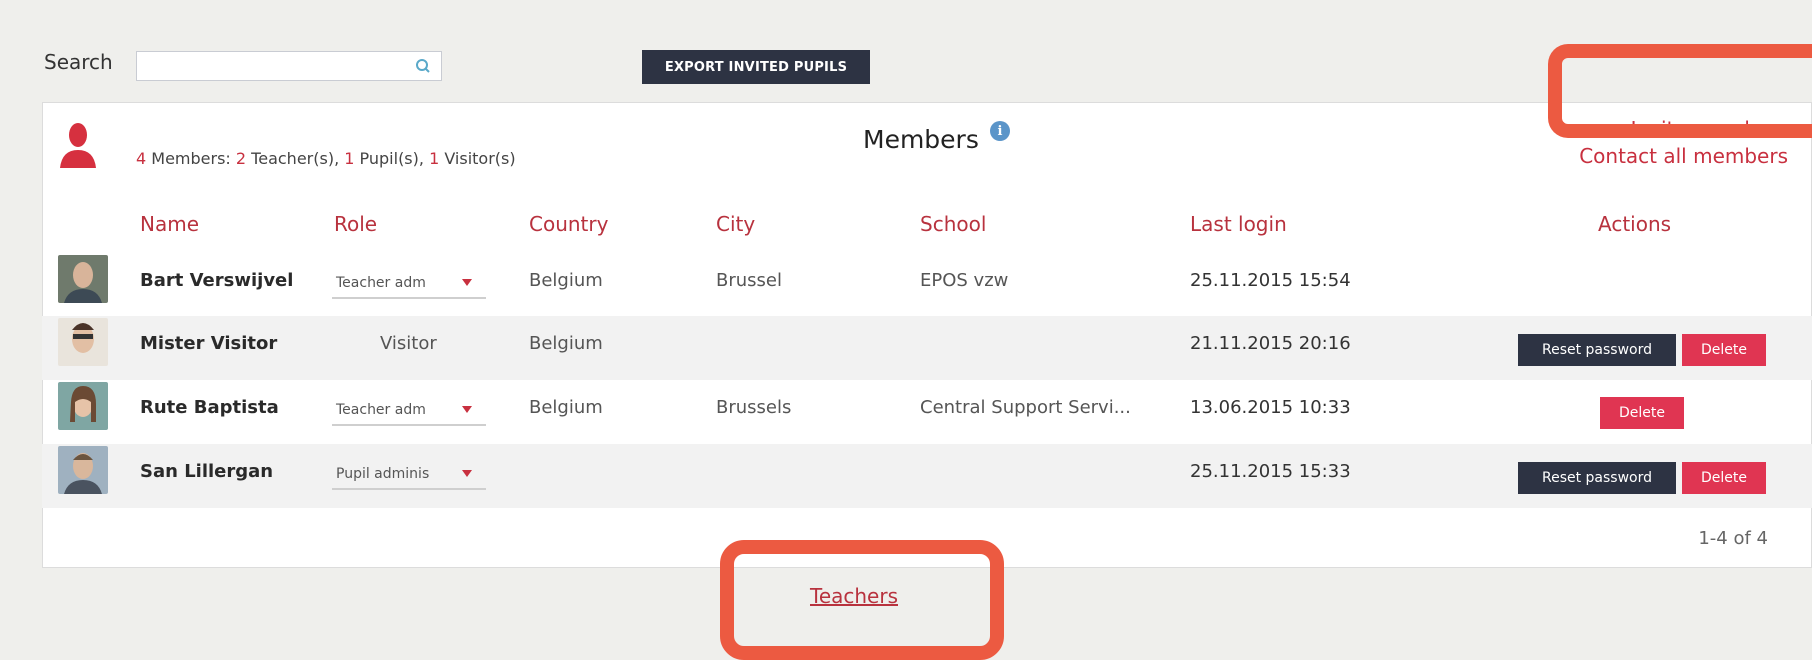 The height and width of the screenshot is (660, 1812). I want to click on summary-text: Teacher(s),, so click(295, 158).